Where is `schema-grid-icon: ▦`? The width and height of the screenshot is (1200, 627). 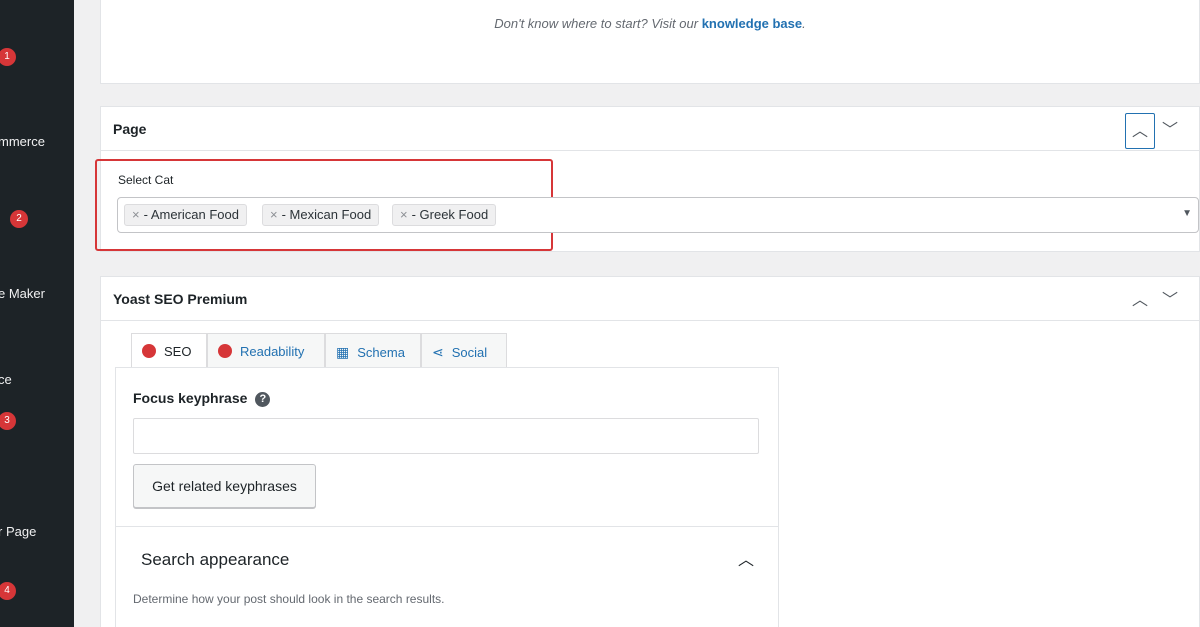 schema-grid-icon: ▦ is located at coordinates (343, 352).